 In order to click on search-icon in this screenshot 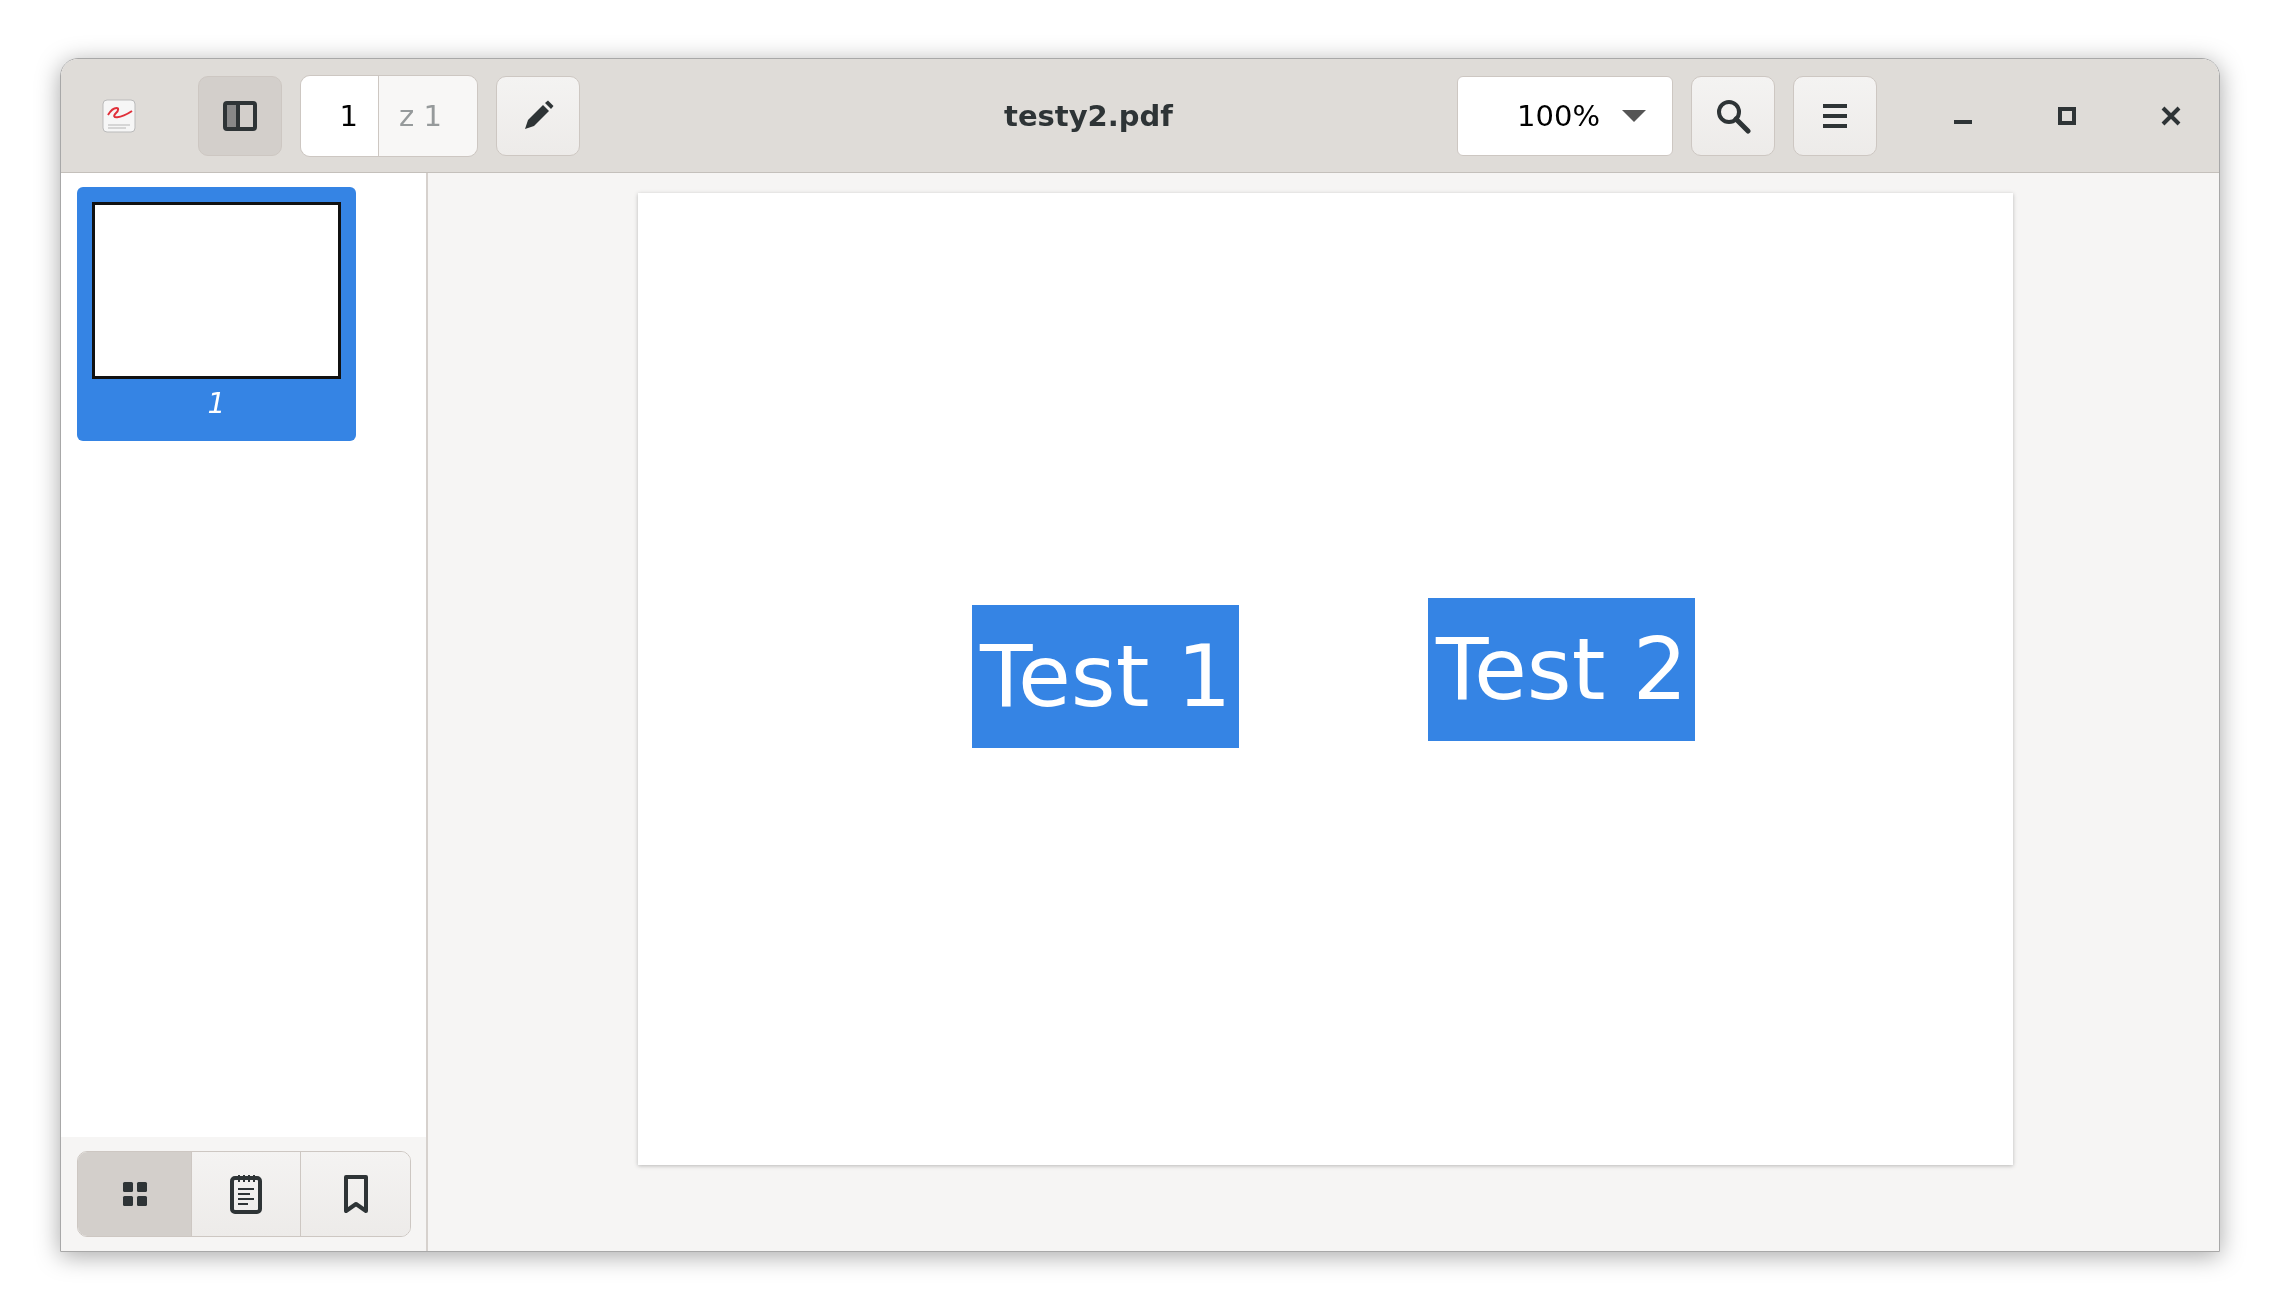, I will do `click(1733, 115)`.